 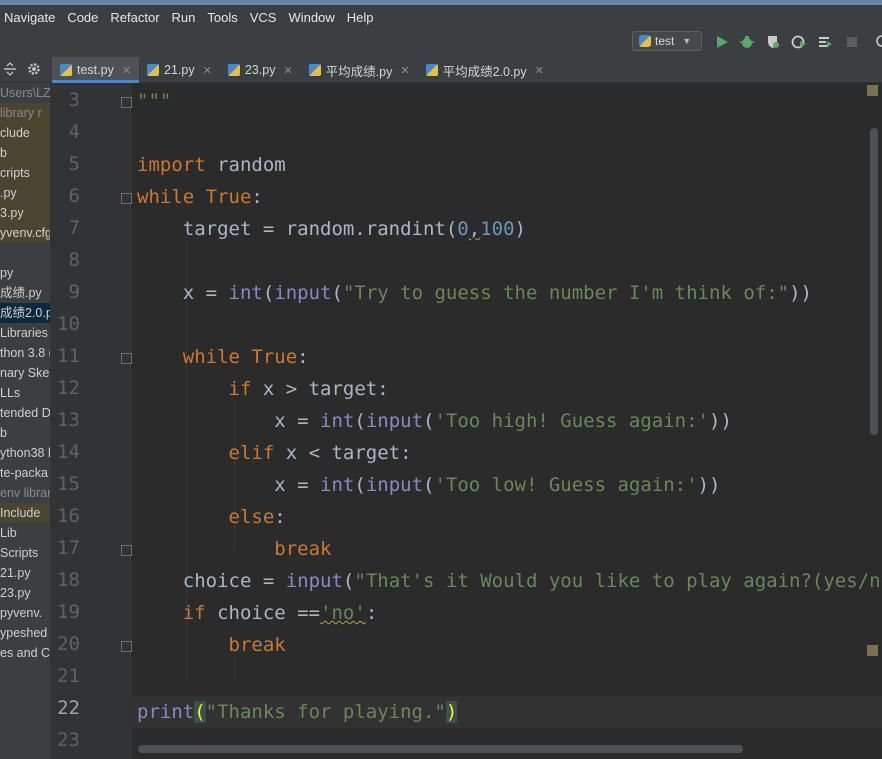 What do you see at coordinates (154, 101) in the screenshot?
I see `code-line-3: """` at bounding box center [154, 101].